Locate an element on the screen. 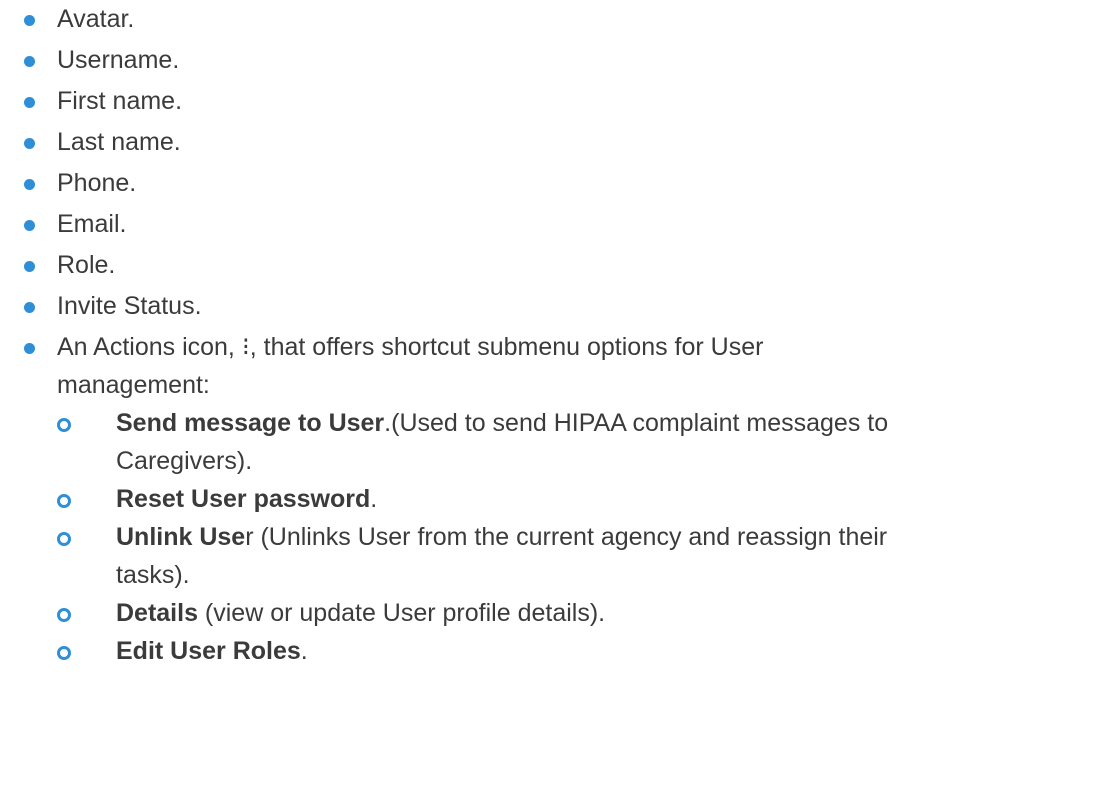 This screenshot has width=1097, height=800. list-item-label: Email. is located at coordinates (92, 224).